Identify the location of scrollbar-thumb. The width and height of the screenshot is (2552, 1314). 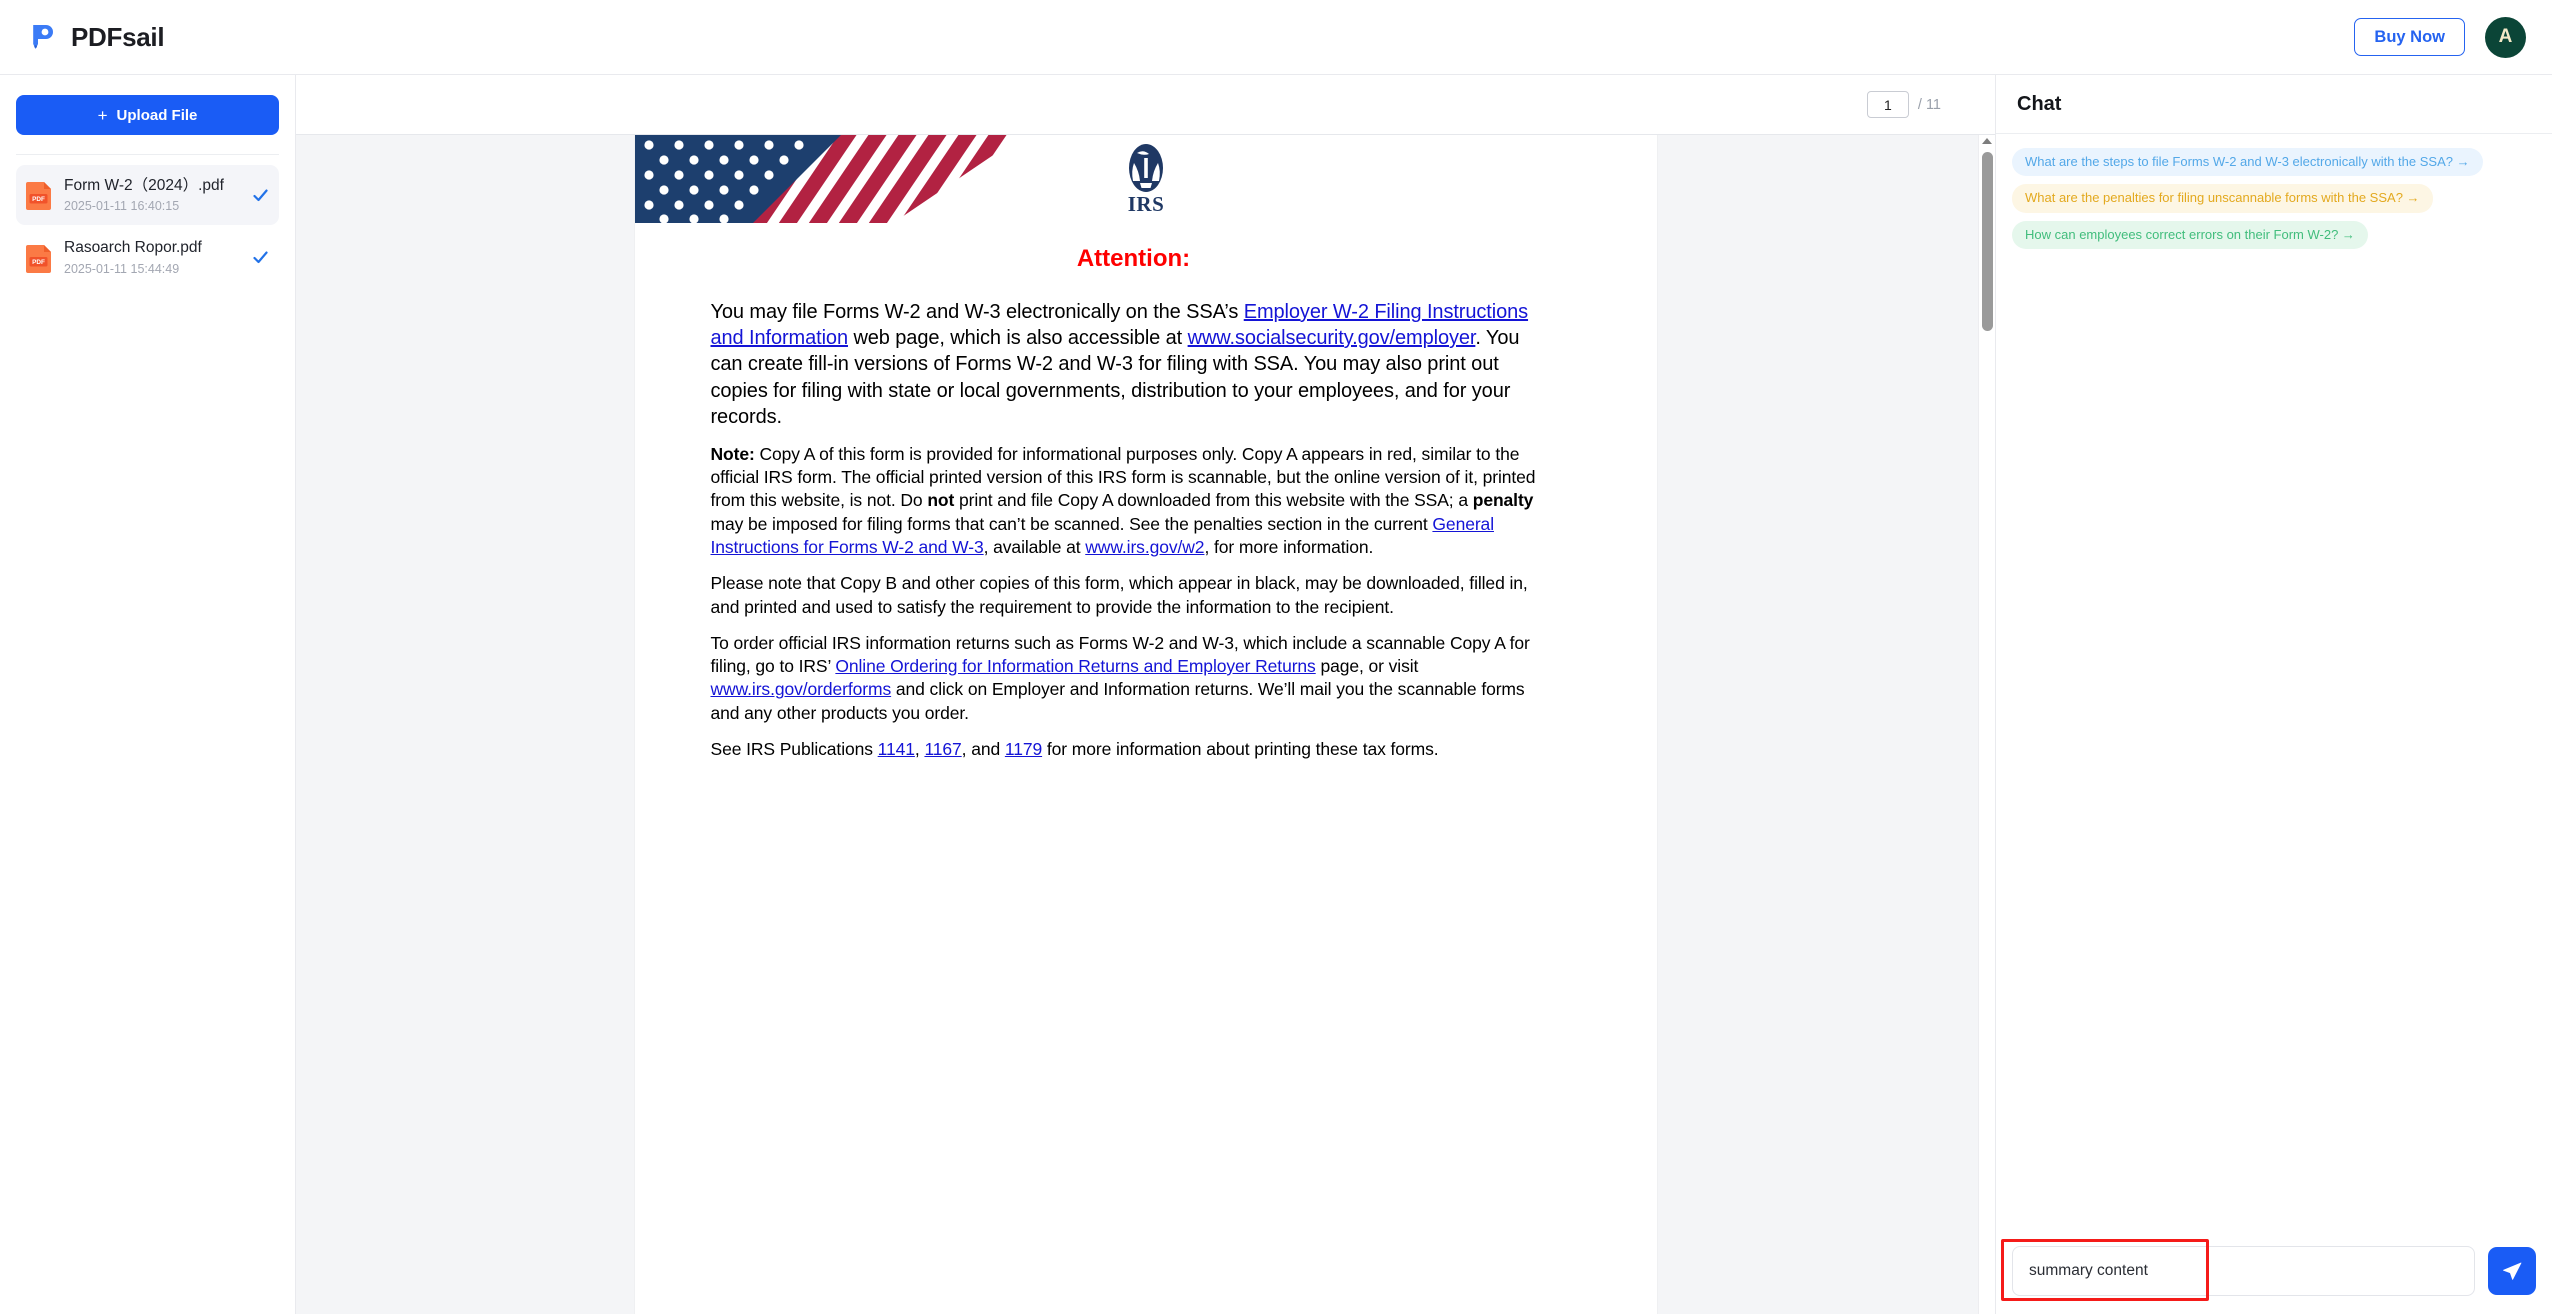
(1987, 241).